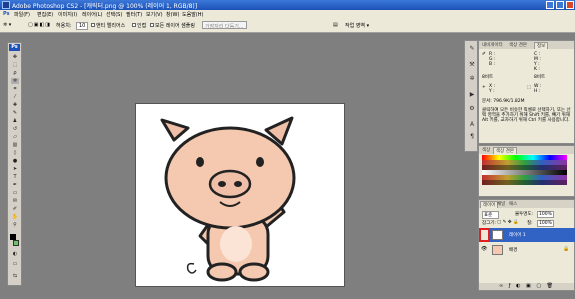 The width and height of the screenshot is (575, 299). What do you see at coordinates (15, 254) in the screenshot?
I see `quick-mask-icon: ◐` at bounding box center [15, 254].